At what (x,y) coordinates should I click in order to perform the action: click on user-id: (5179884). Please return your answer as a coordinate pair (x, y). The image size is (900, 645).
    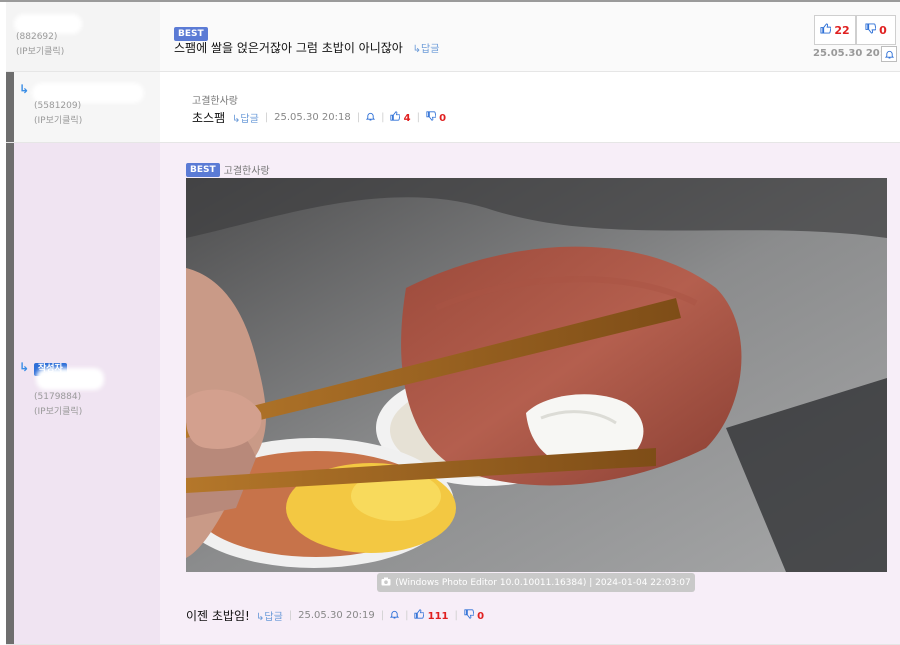
    Looking at the image, I should click on (58, 397).